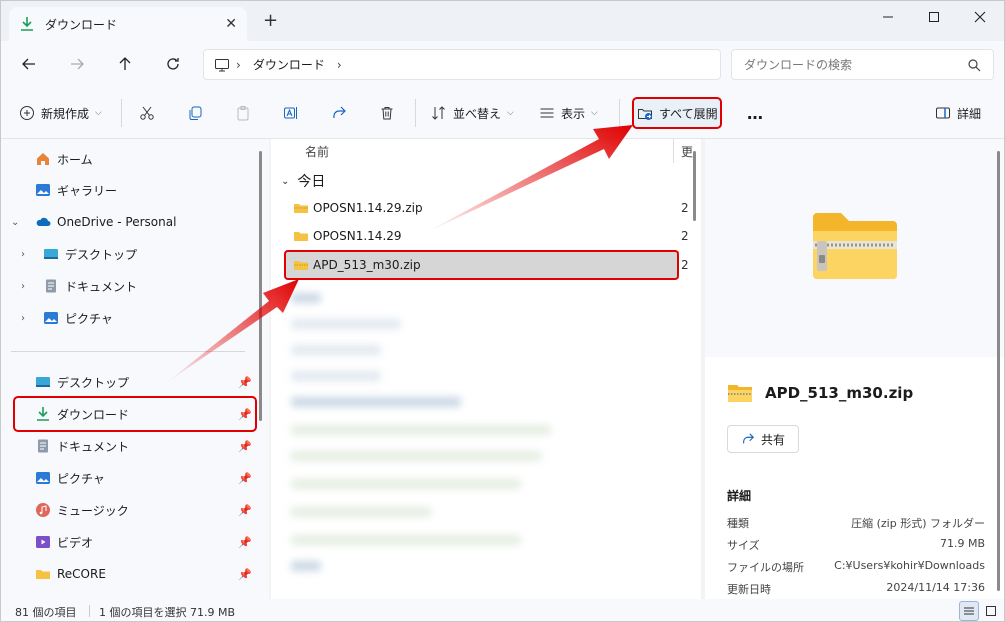  I want to click on back-button, so click(29, 64).